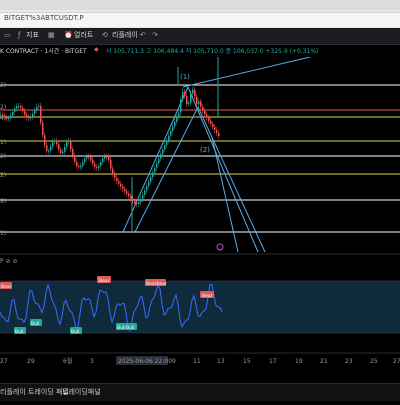 This screenshot has height=405, width=400. What do you see at coordinates (83, 35) in the screenshot?
I see `toolbar-alert: 얼러트` at bounding box center [83, 35].